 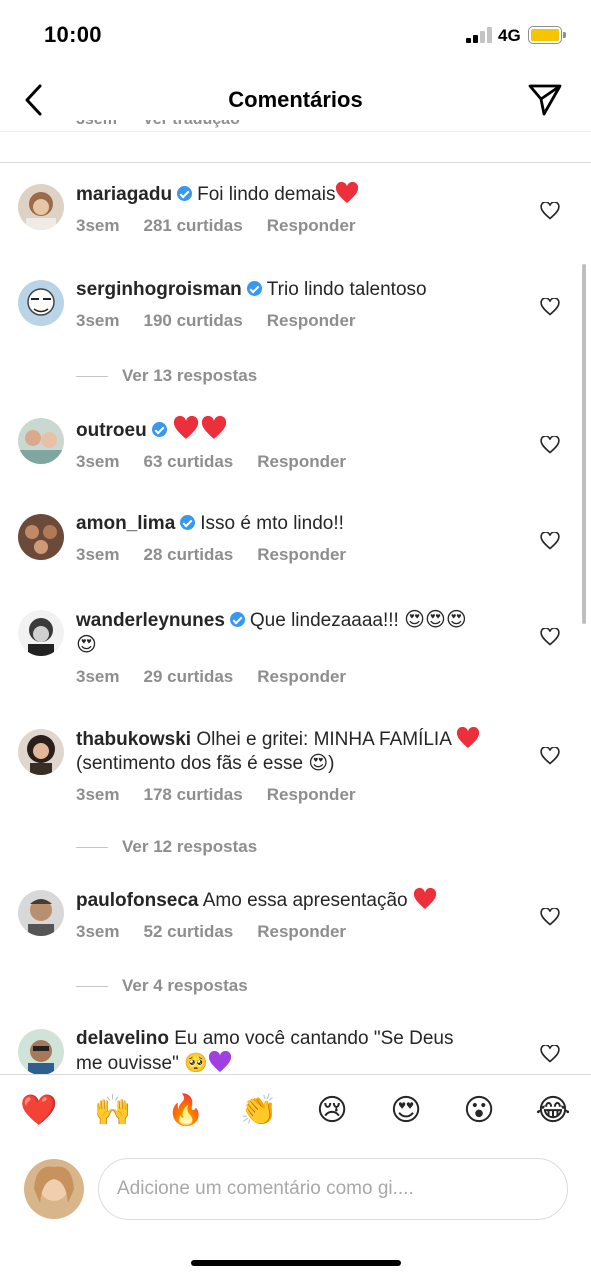 What do you see at coordinates (191, 124) in the screenshot?
I see `see-translation-link: Ver tradução` at bounding box center [191, 124].